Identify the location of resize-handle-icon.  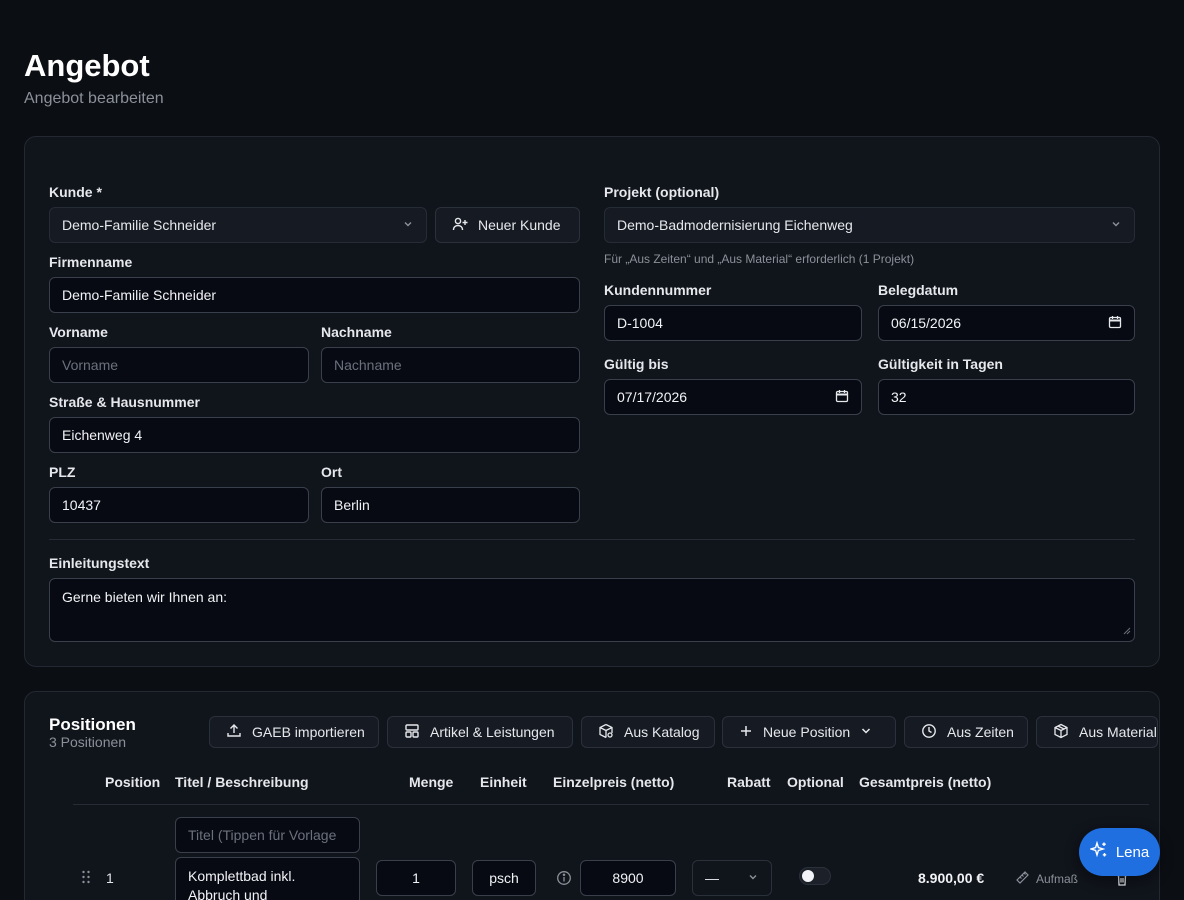
(1127, 630).